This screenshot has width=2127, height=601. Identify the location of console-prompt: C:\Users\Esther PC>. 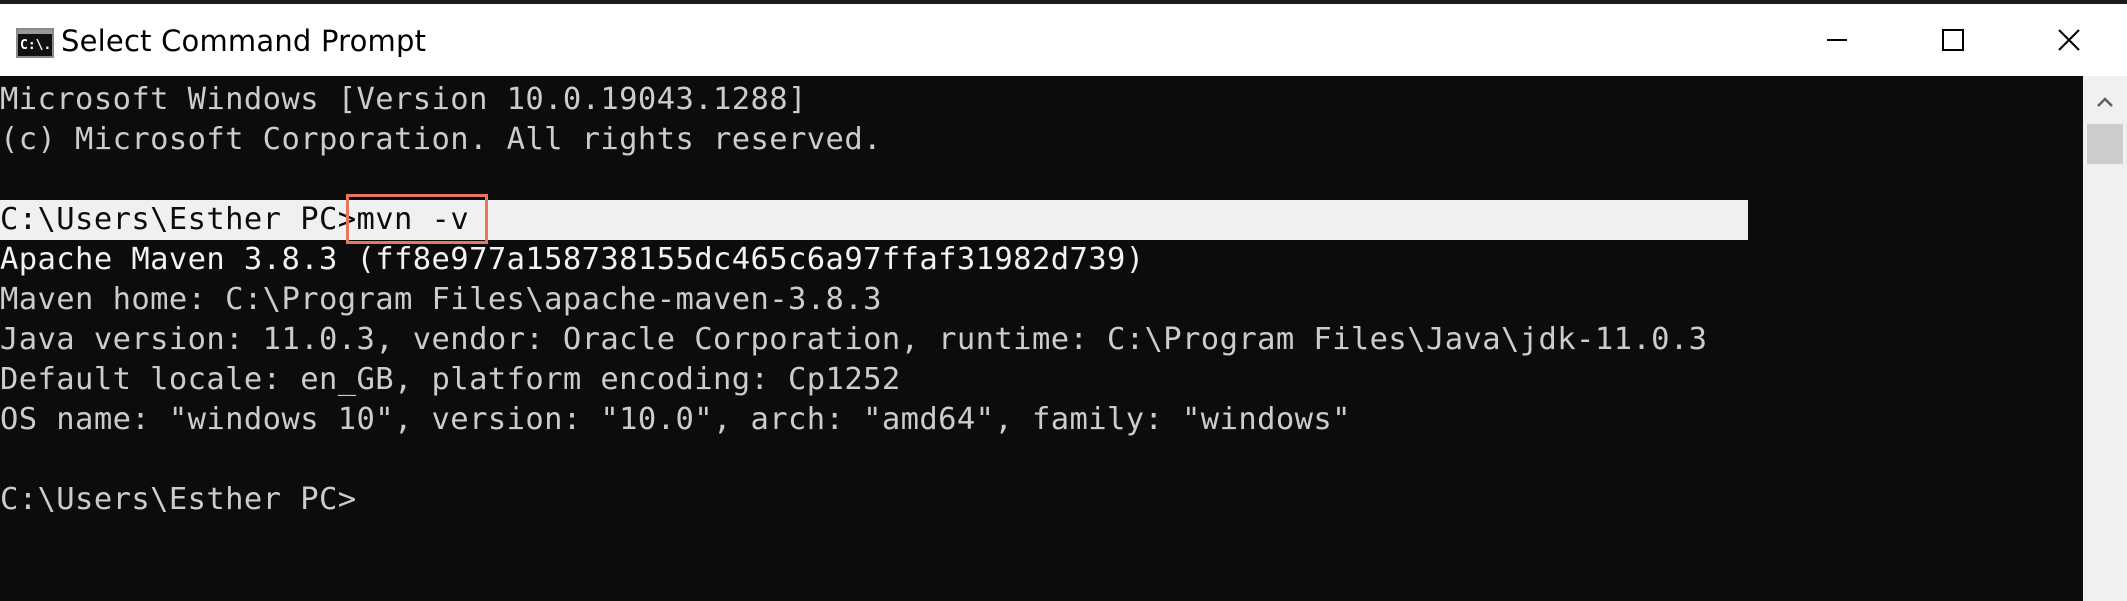
(178, 500).